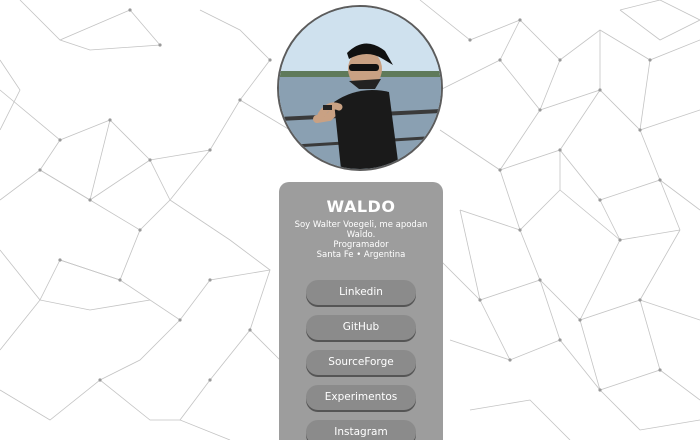 Image resolution: width=700 pixels, height=440 pixels. What do you see at coordinates (361, 397) in the screenshot?
I see `experimentos-link-button: Experimentos` at bounding box center [361, 397].